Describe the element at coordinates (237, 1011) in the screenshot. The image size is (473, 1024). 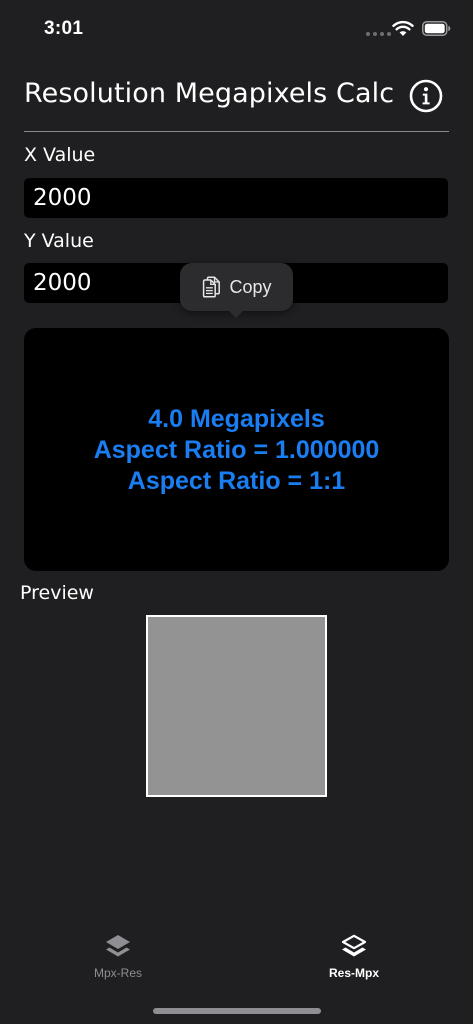
I see `home-indicator` at that location.